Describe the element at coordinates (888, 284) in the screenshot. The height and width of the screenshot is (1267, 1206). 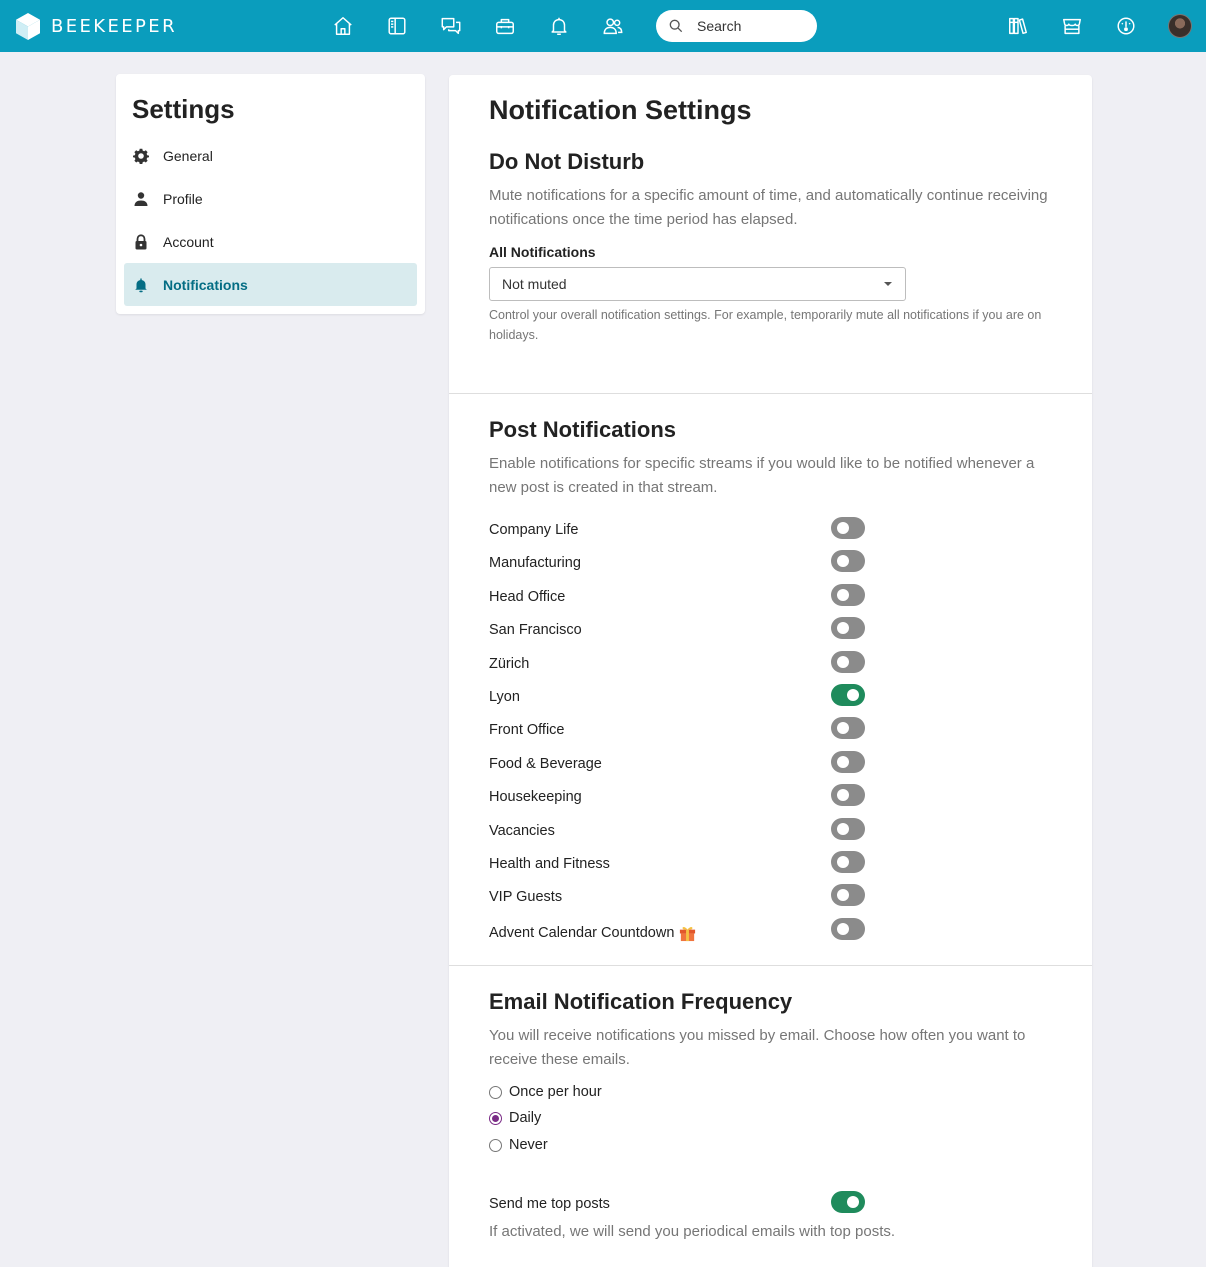
I see `chevron-down-icon` at that location.